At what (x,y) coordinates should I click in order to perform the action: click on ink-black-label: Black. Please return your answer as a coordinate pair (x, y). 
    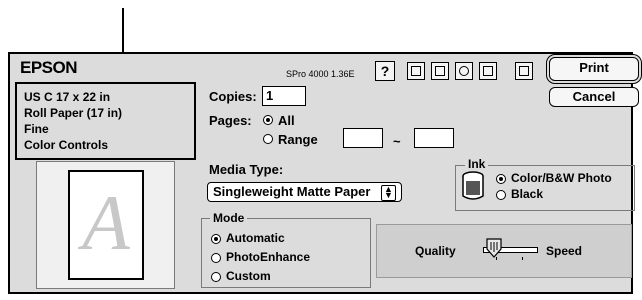
    Looking at the image, I should click on (527, 194).